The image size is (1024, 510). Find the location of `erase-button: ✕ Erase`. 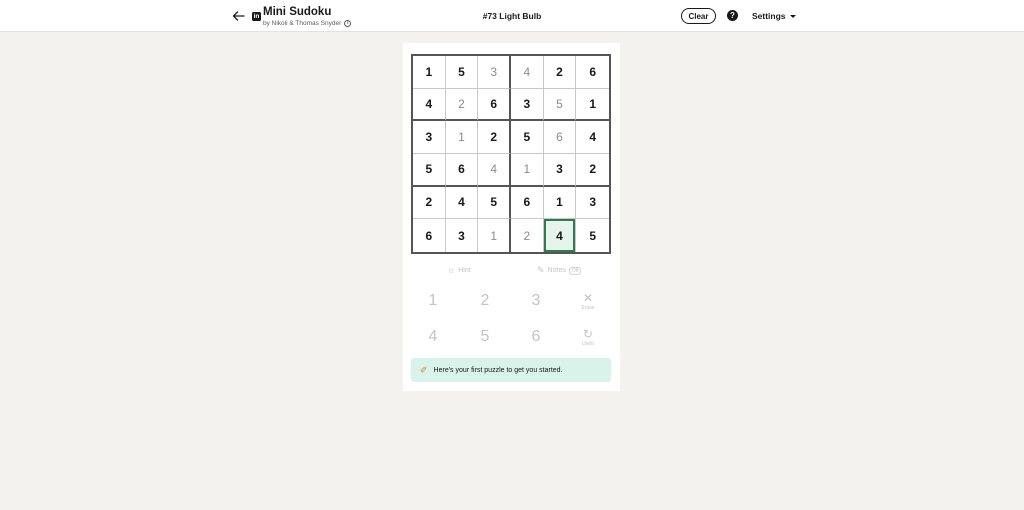

erase-button: ✕ Erase is located at coordinates (588, 301).